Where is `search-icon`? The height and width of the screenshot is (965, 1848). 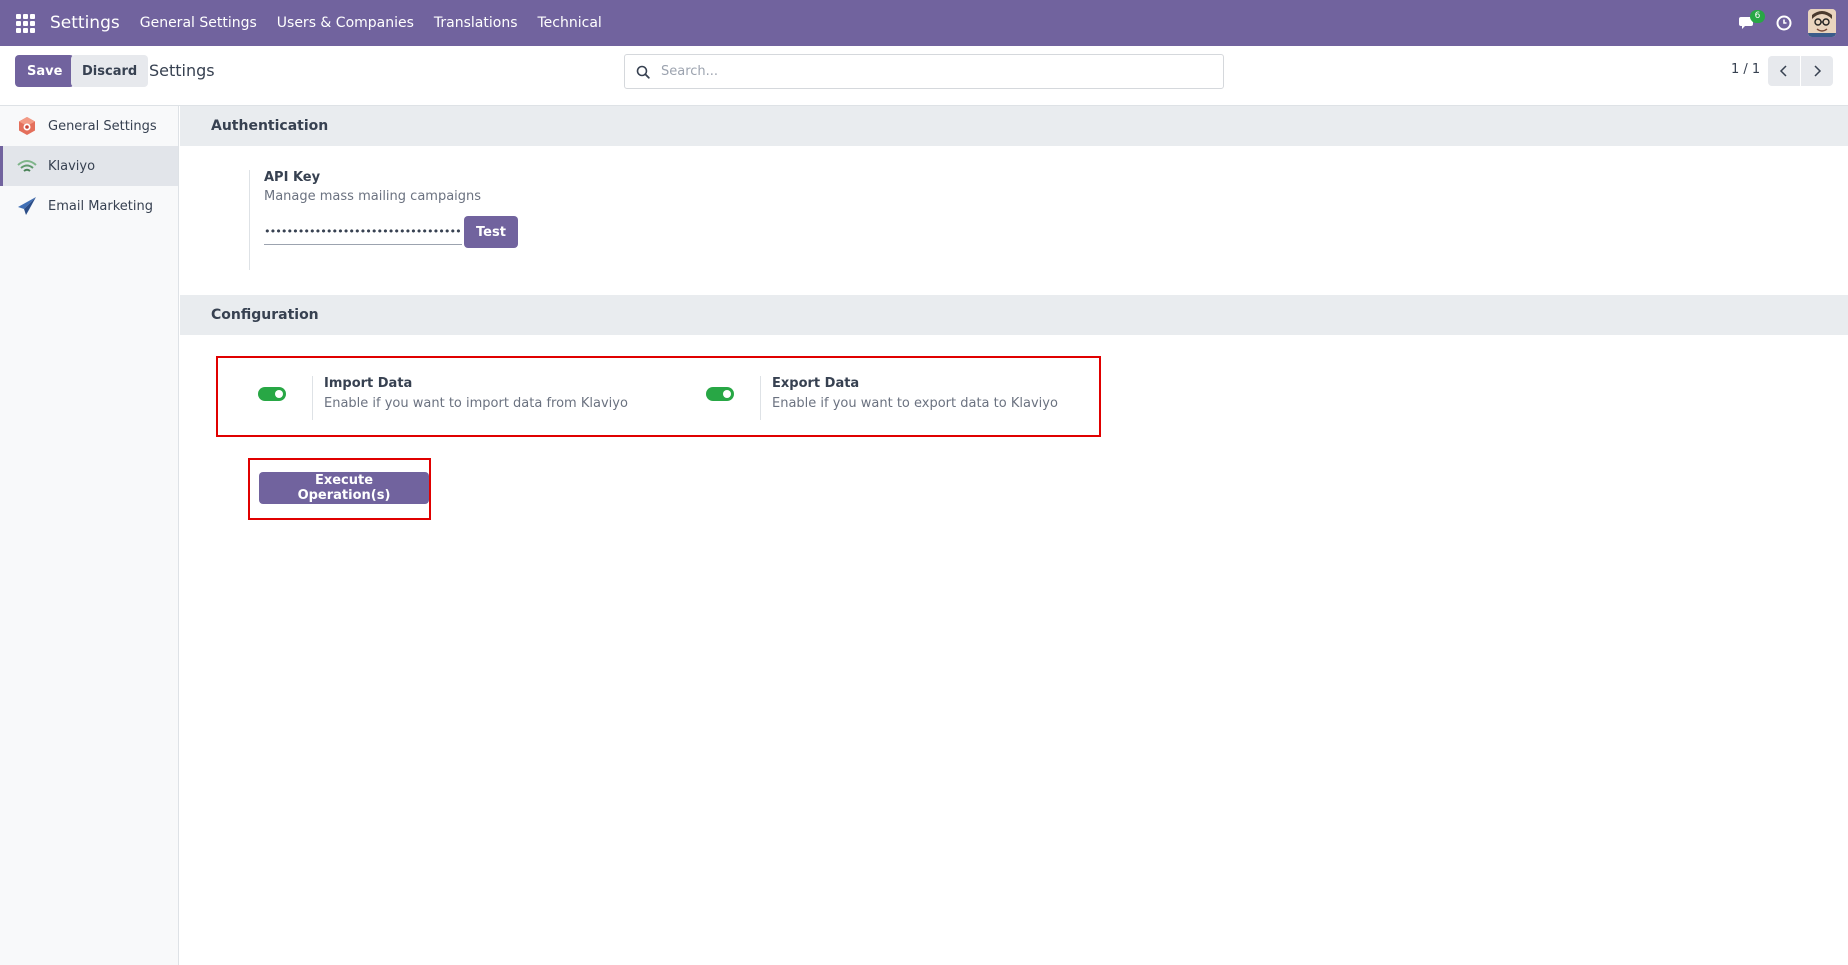
search-icon is located at coordinates (643, 71).